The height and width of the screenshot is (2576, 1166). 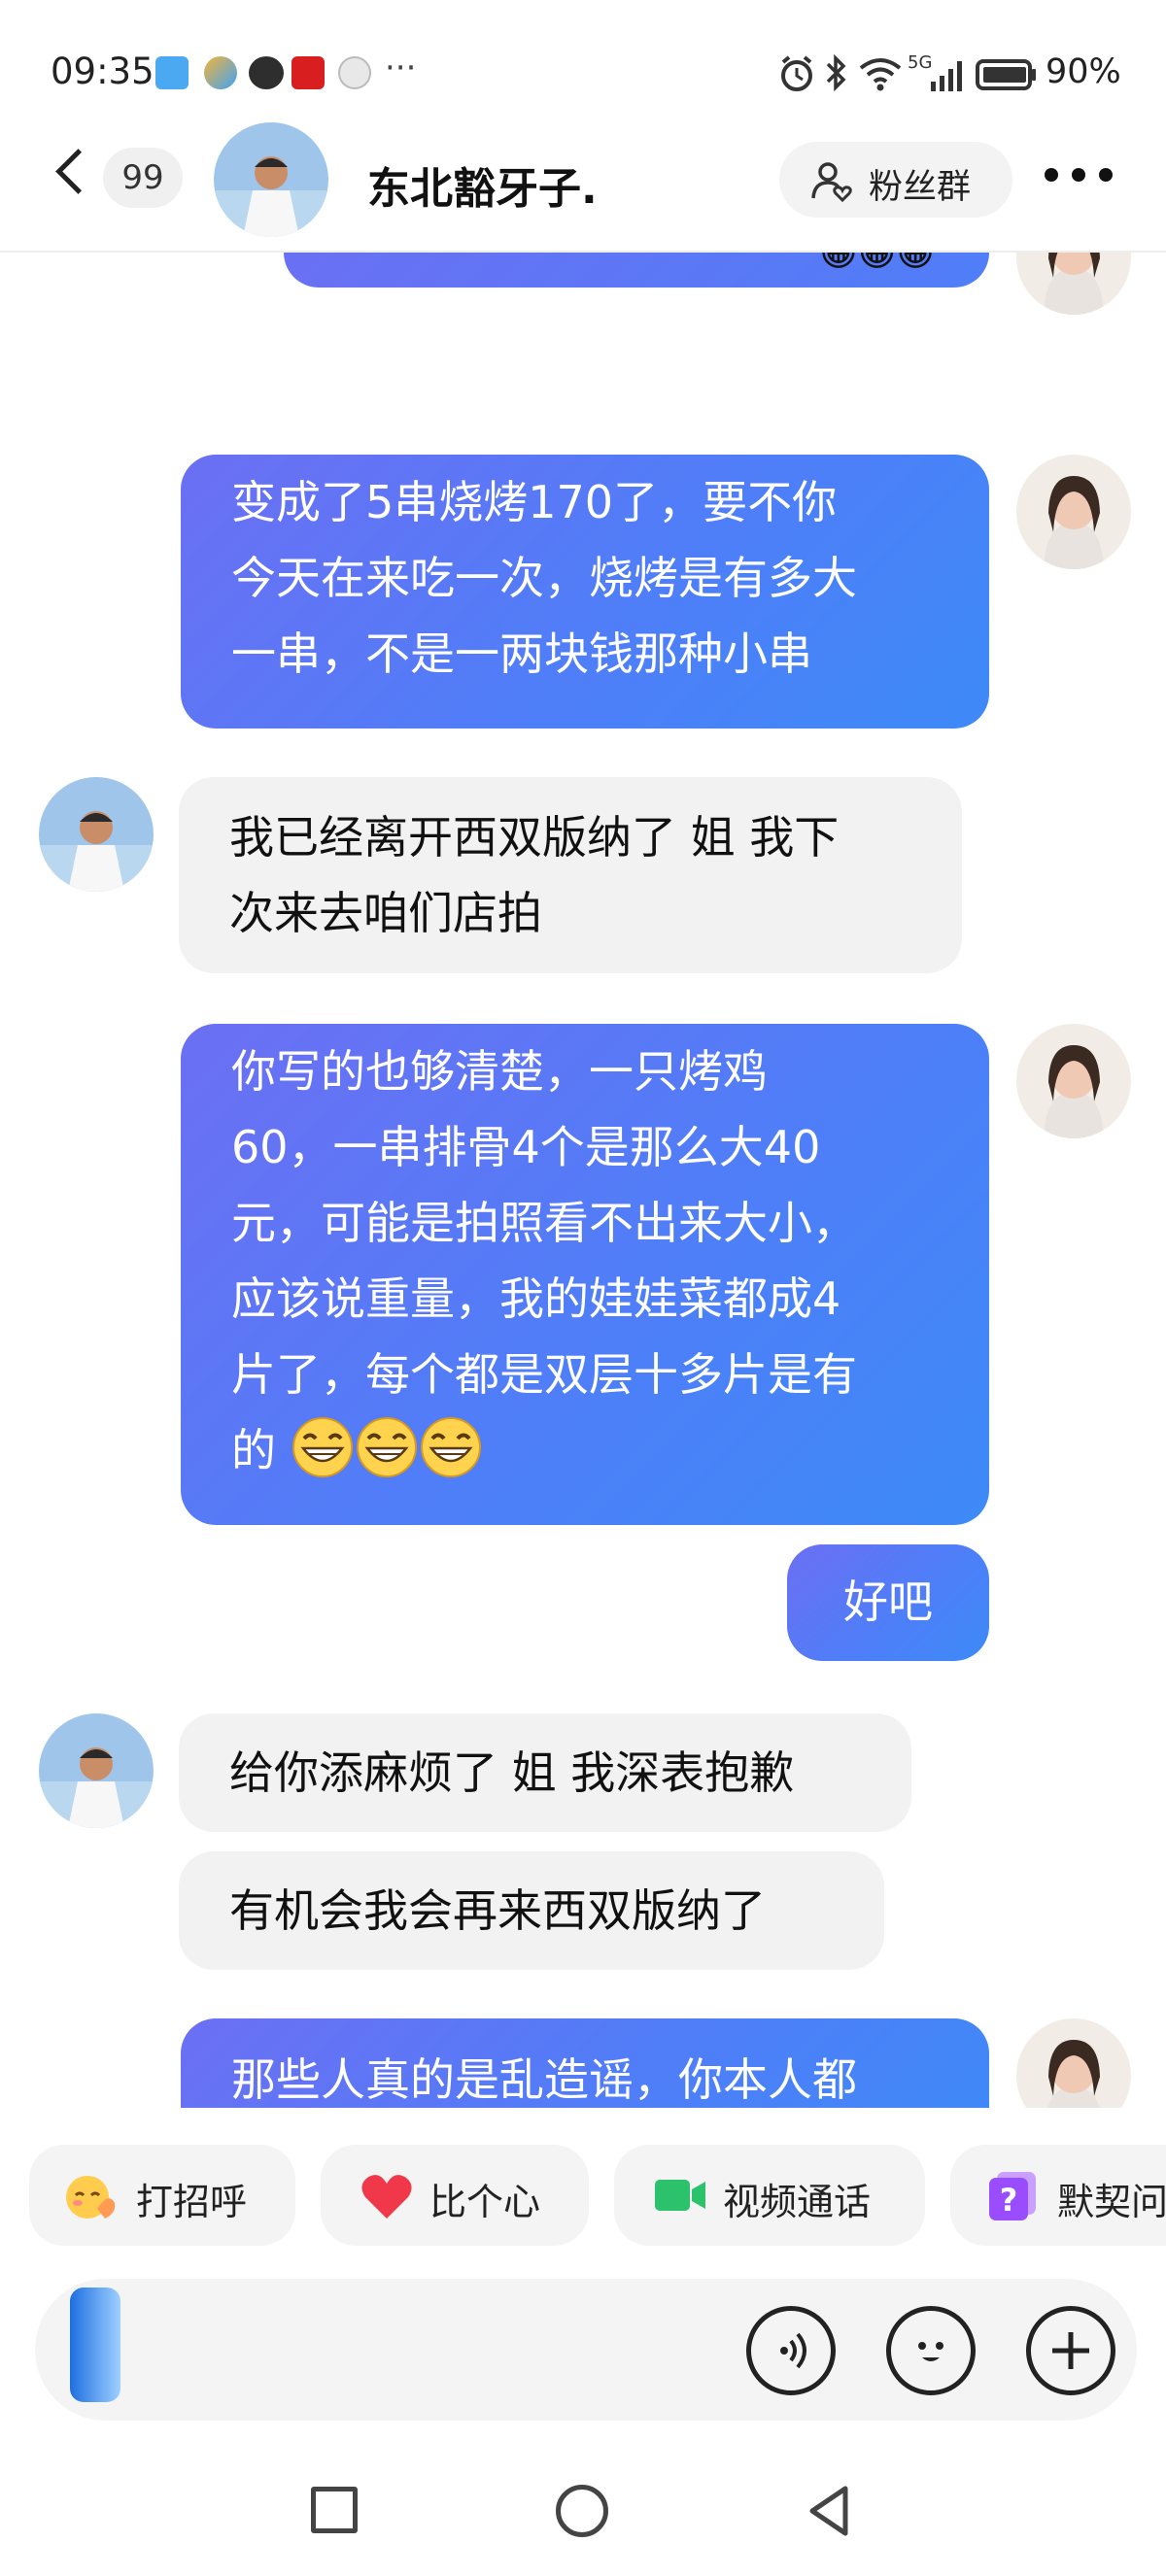 What do you see at coordinates (401, 68) in the screenshot?
I see `more-notifications-icon: ···` at bounding box center [401, 68].